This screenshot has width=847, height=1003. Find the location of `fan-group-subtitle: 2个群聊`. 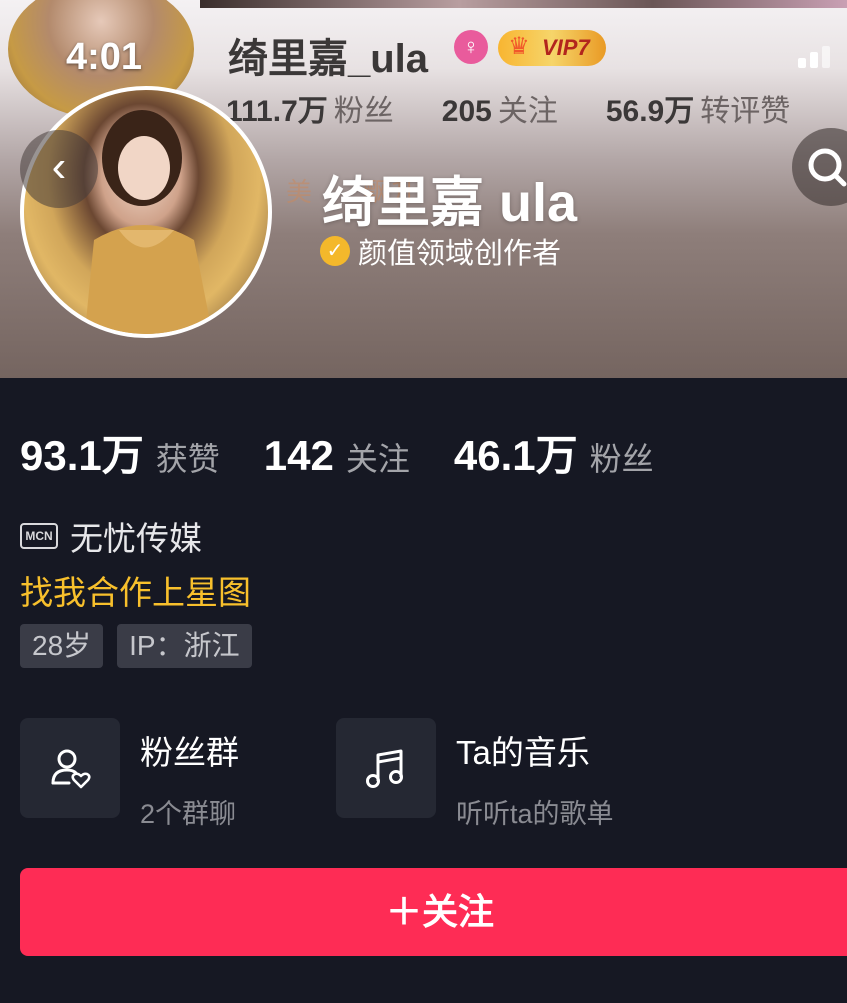

fan-group-subtitle: 2个群聊 is located at coordinates (188, 814).